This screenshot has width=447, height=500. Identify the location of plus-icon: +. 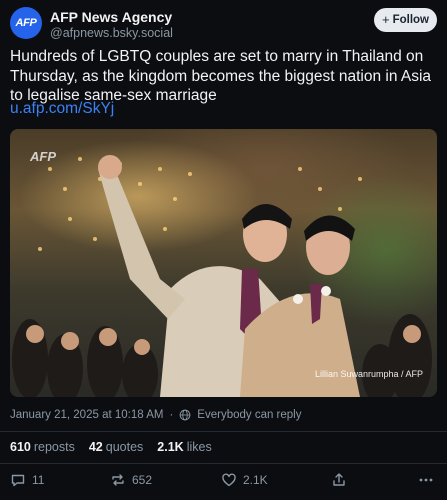
(385, 19).